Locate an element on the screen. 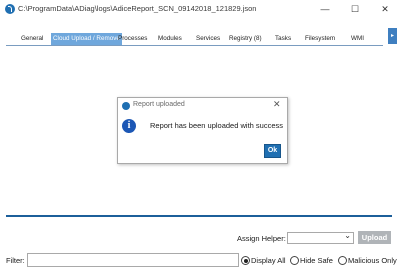 Image resolution: width=400 pixels, height=271 pixels. tab-processes: Processes is located at coordinates (132, 39).